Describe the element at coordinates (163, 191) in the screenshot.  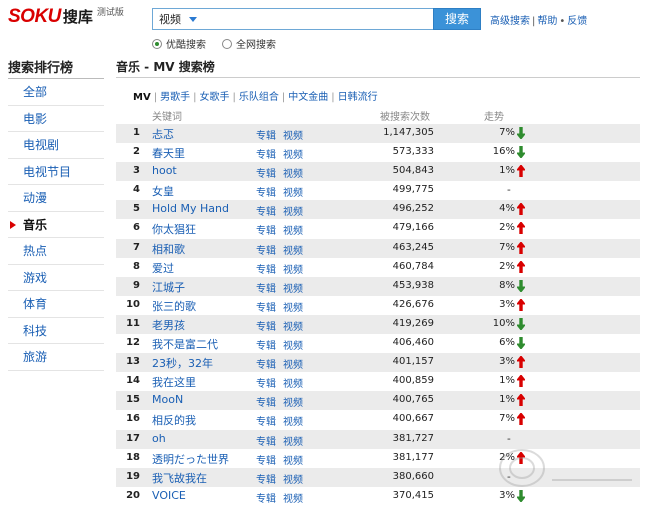
I see `keyword-link: 女皇` at that location.